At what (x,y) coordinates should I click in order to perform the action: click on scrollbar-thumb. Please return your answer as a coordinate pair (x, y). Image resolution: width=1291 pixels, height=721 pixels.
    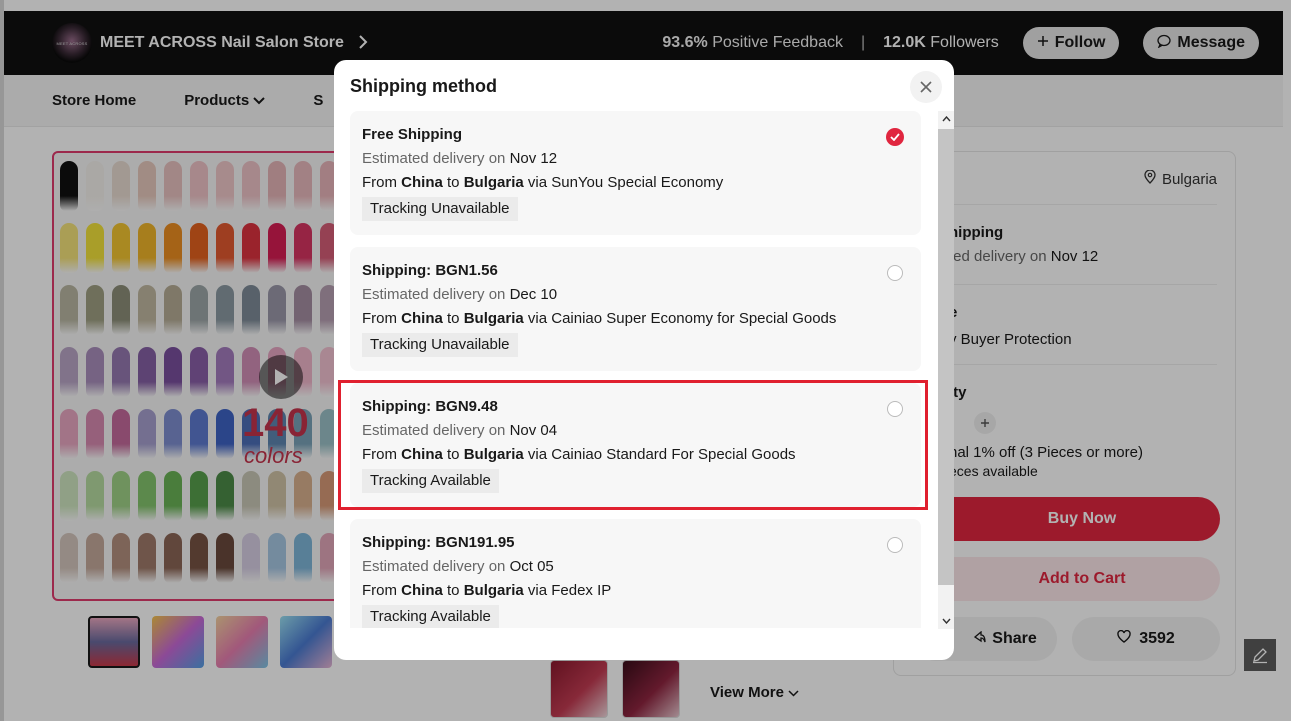
    Looking at the image, I should click on (946, 357).